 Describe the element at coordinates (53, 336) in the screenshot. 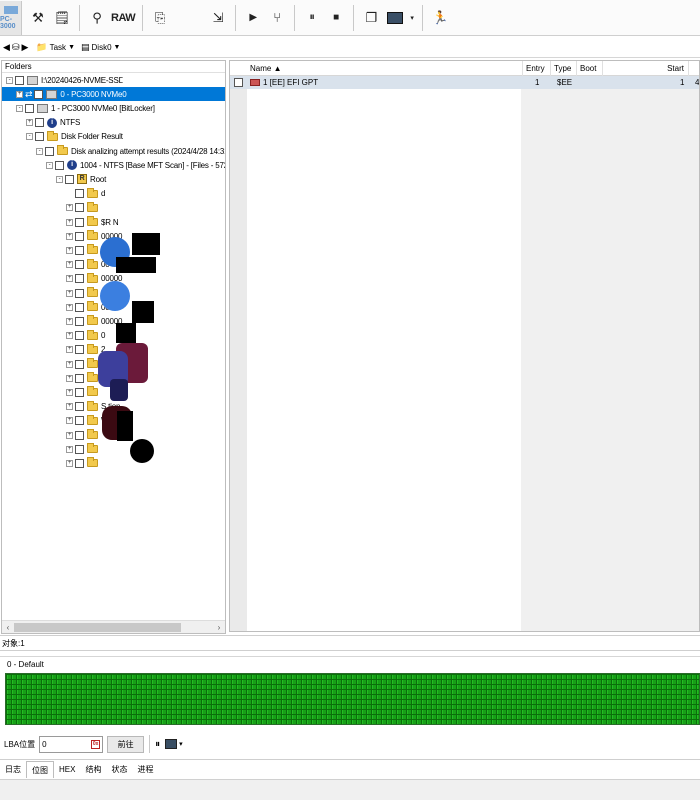

I see `tree-node: +0` at that location.